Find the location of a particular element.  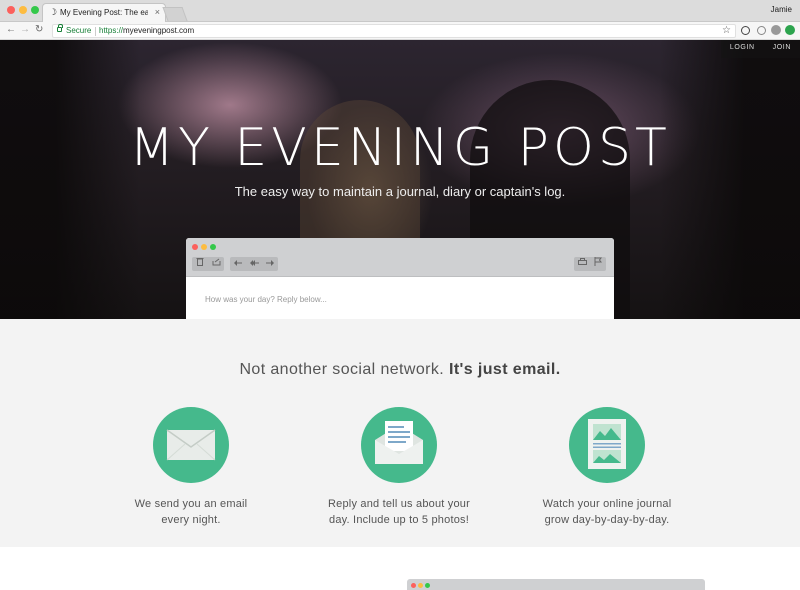

tab-close-icon: × is located at coordinates (157, 12).